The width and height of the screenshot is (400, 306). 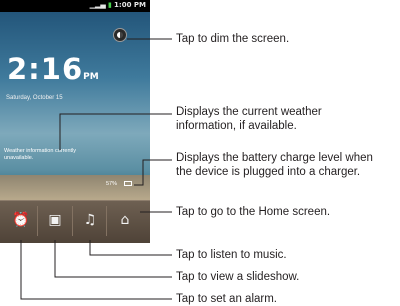 What do you see at coordinates (233, 39) in the screenshot?
I see `dim-callout: Tap to dim the screen.` at bounding box center [233, 39].